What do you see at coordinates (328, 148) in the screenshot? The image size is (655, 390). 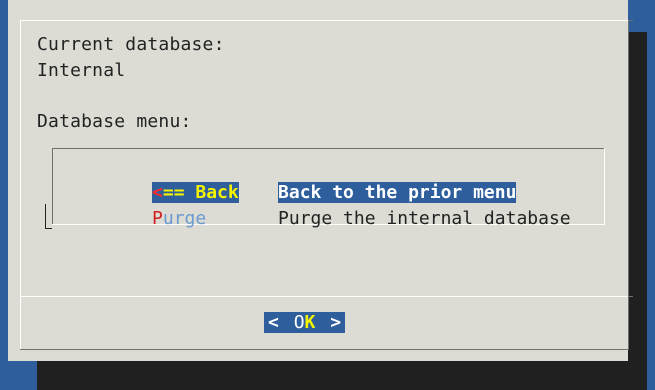 I see `menu-list-border-top` at bounding box center [328, 148].